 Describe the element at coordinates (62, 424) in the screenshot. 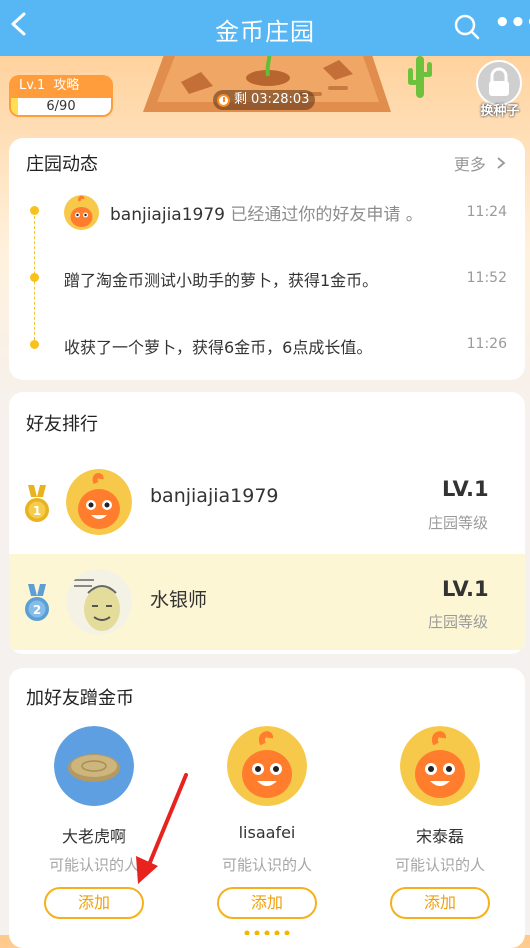

I see `friend-ranking-title: 好友排行` at that location.